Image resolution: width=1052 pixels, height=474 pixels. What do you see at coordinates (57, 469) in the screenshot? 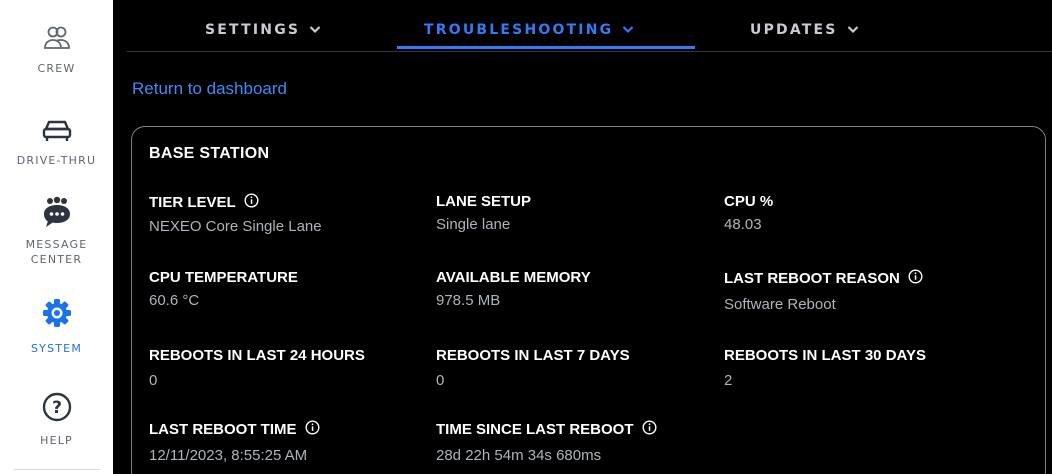
I see `sidebar-divider` at bounding box center [57, 469].